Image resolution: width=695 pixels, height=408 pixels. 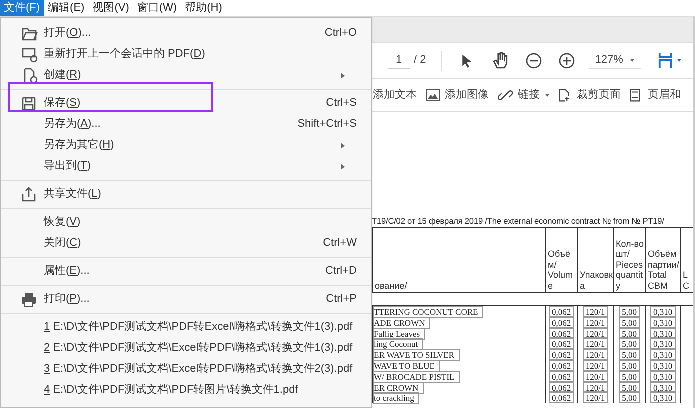 What do you see at coordinates (416, 376) in the screenshot?
I see `table-cell: W/ BROCADE PISTIL` at bounding box center [416, 376].